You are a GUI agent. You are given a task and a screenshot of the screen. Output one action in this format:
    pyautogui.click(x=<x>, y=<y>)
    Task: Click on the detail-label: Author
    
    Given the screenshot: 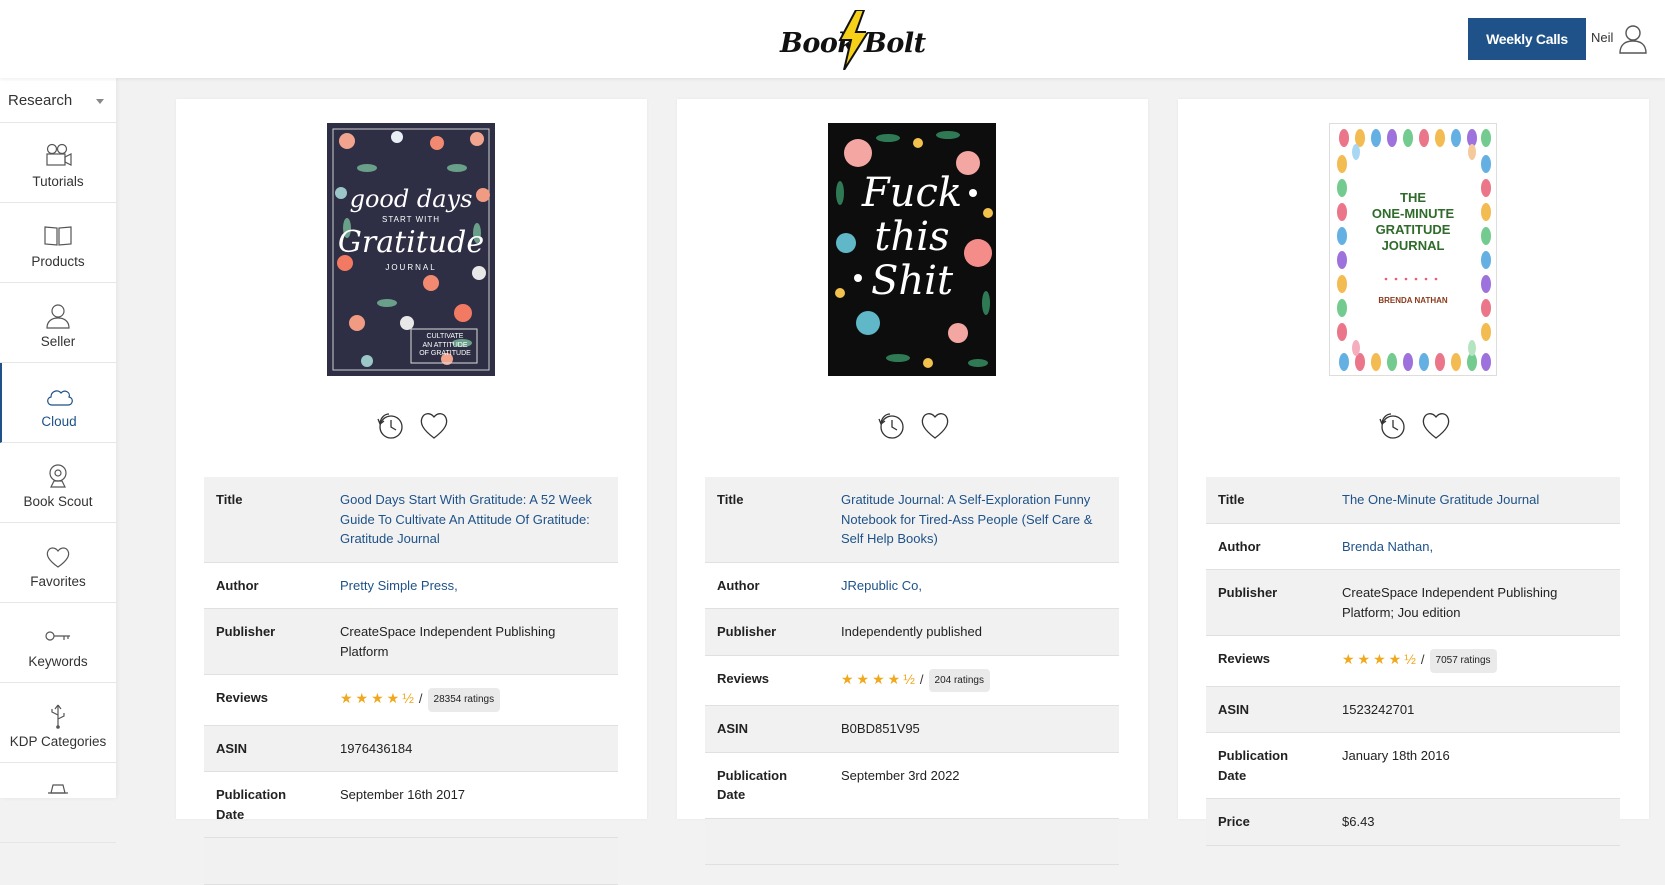 What is the action you would take?
    pyautogui.click(x=738, y=585)
    